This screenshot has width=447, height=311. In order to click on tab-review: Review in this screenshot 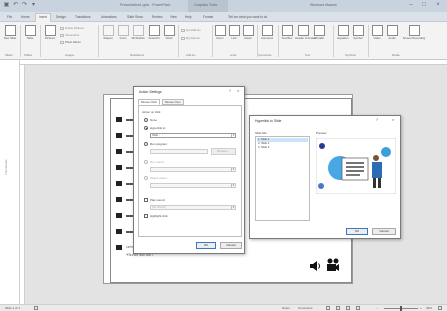, I will do `click(157, 18)`.